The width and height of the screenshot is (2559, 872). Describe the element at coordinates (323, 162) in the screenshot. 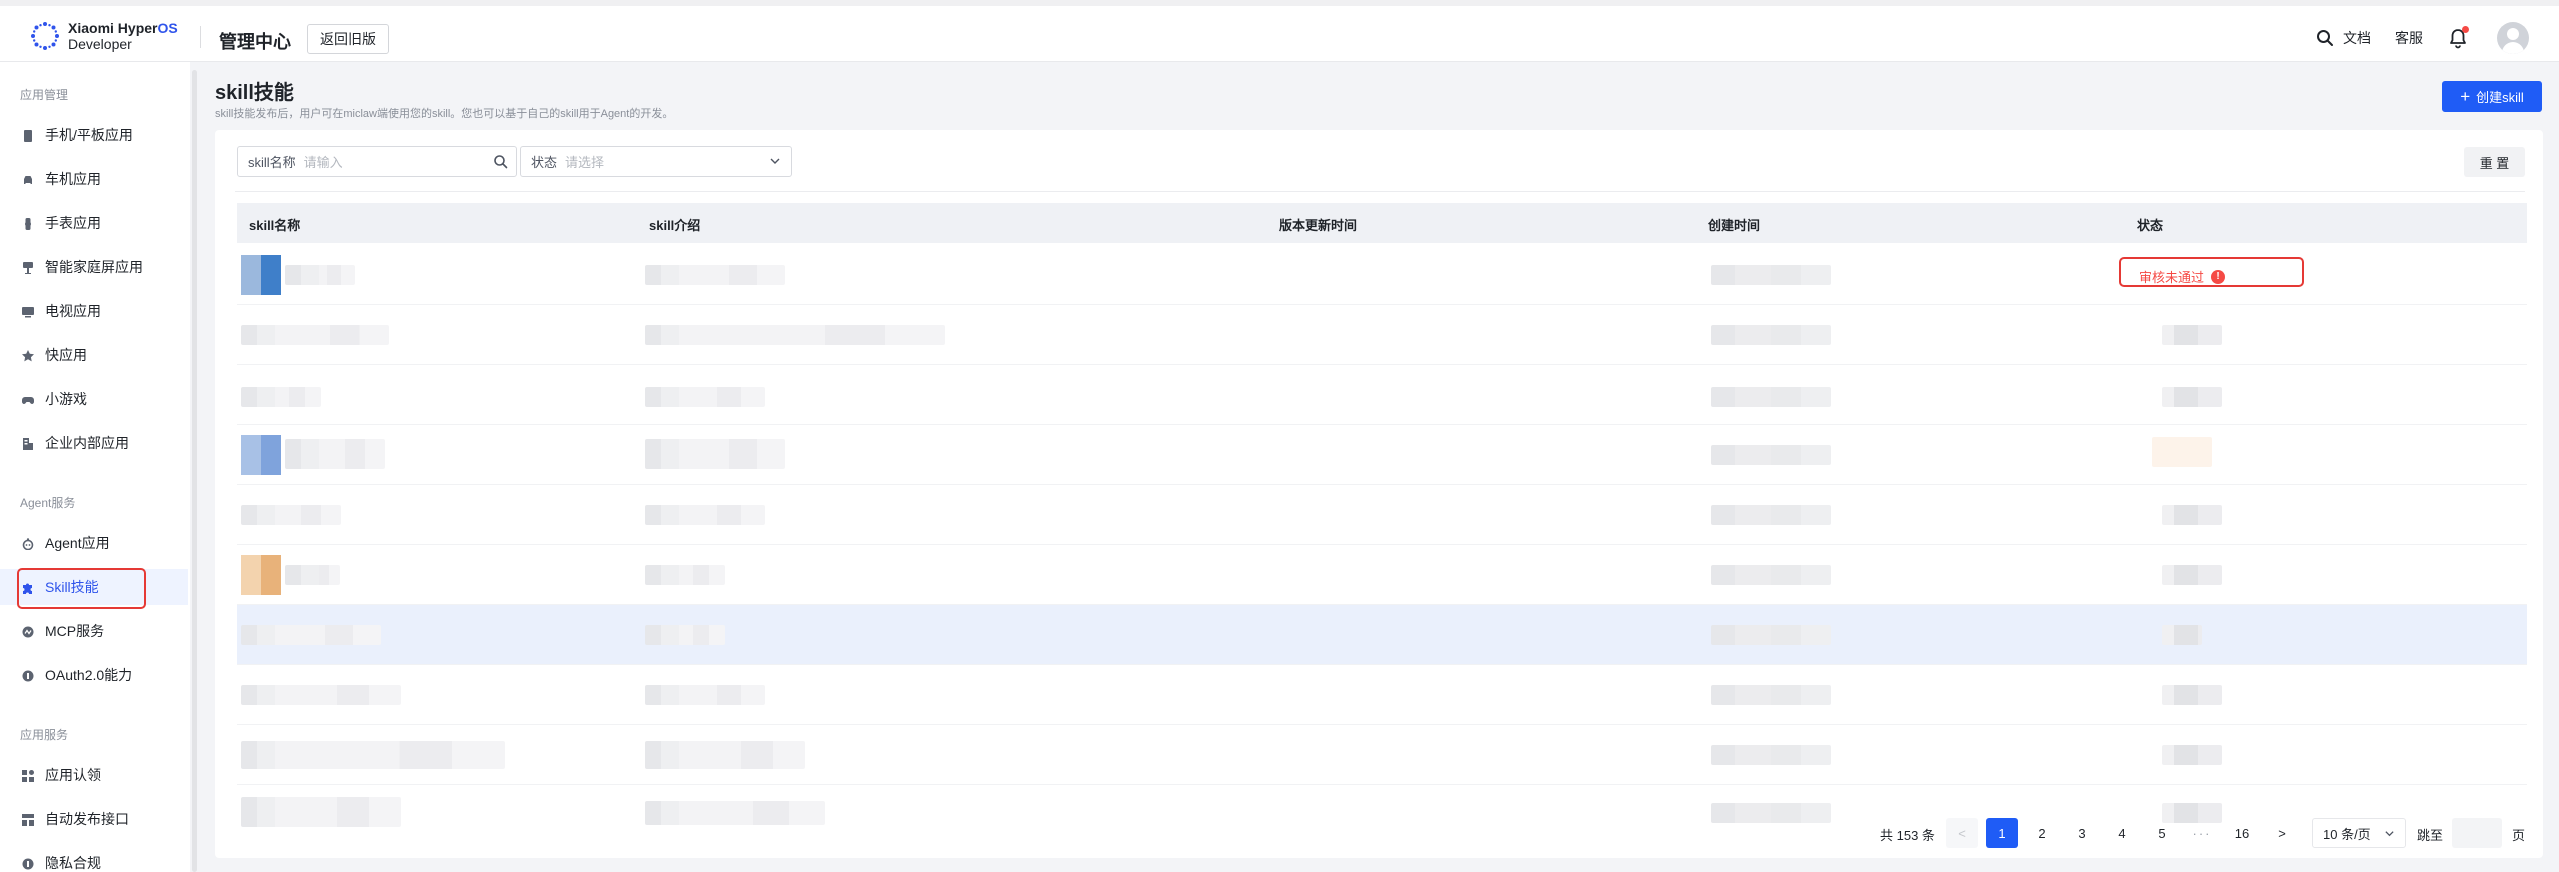

I see `skill-name-placeholder: 请输入` at that location.